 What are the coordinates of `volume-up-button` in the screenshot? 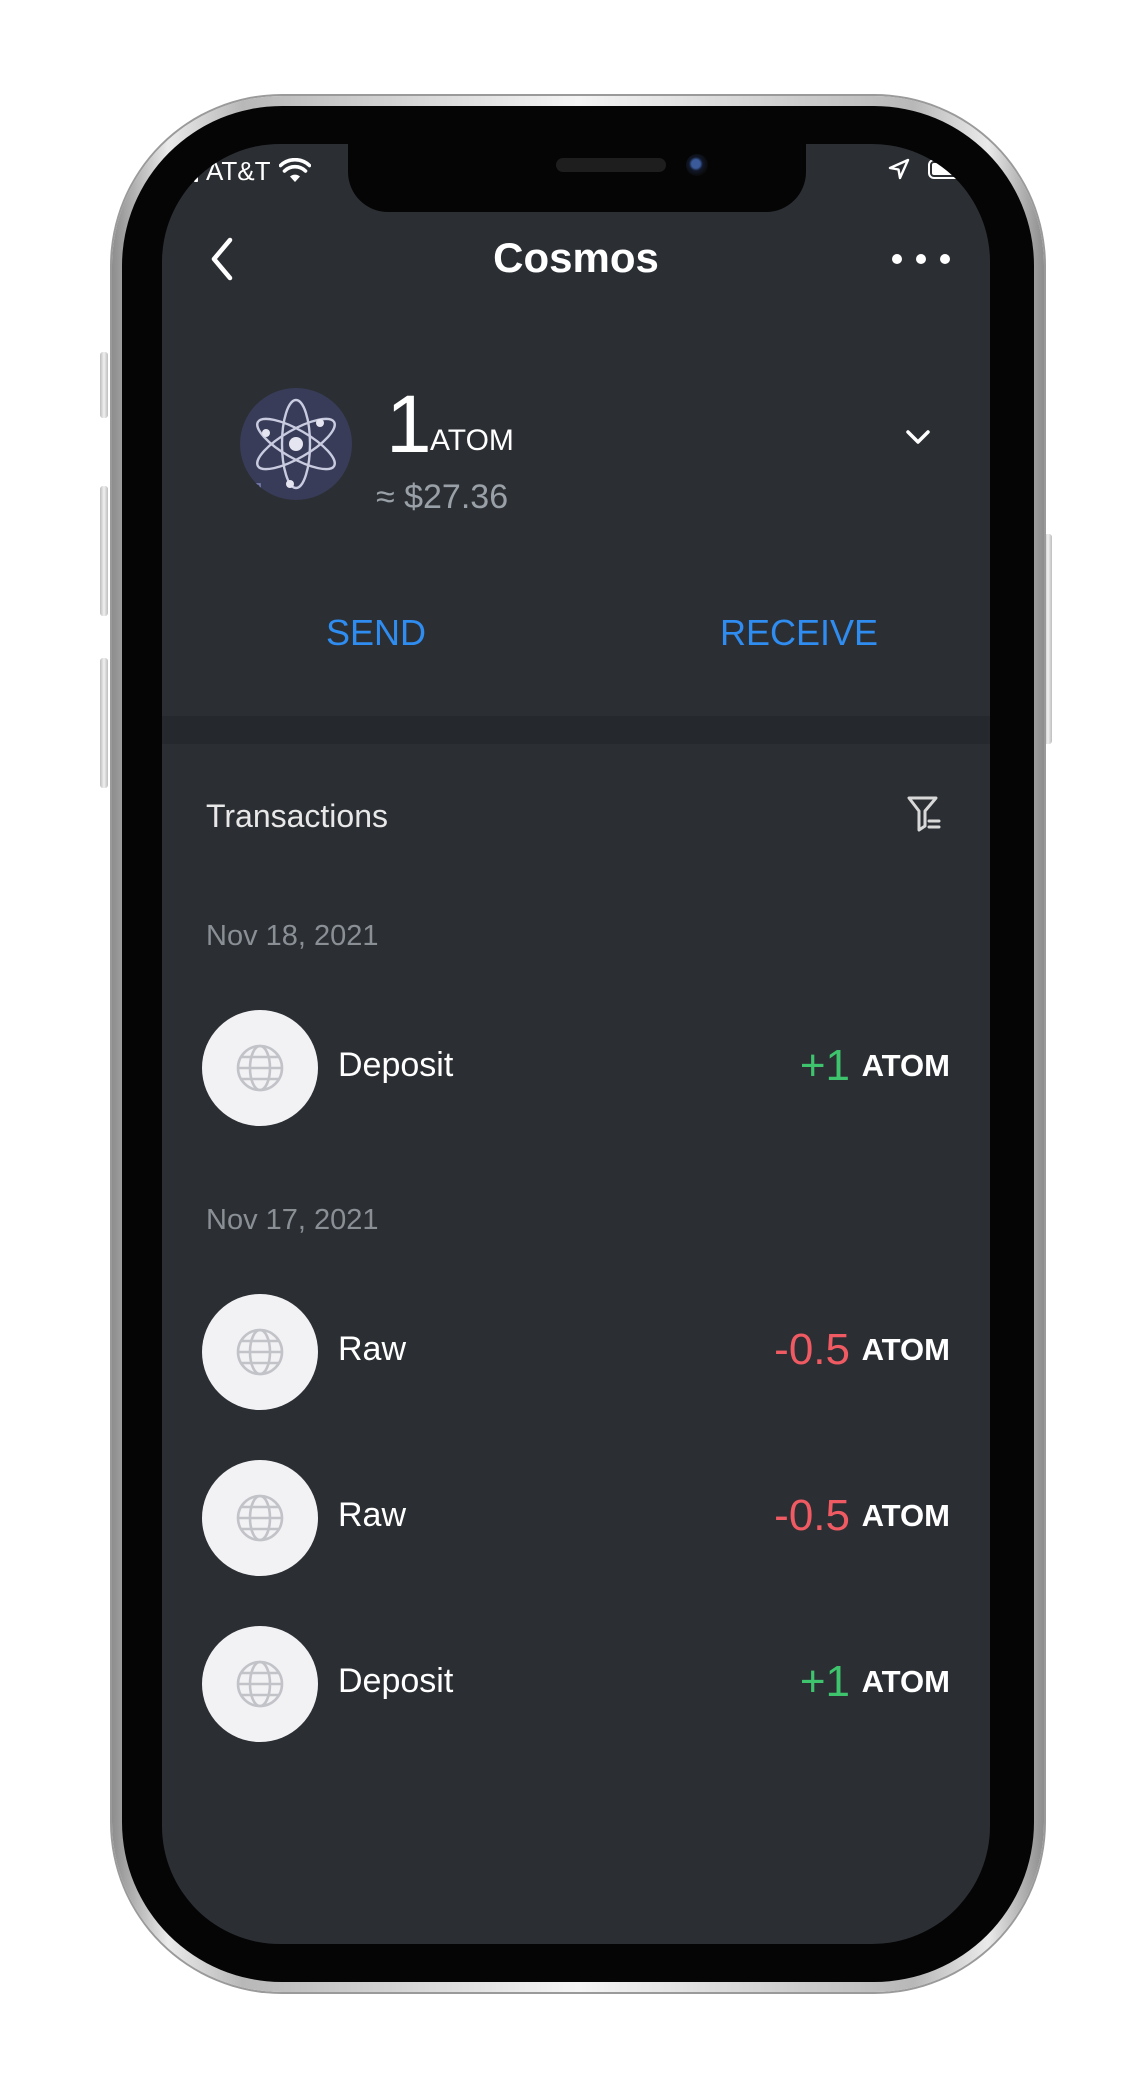 It's located at (104, 551).